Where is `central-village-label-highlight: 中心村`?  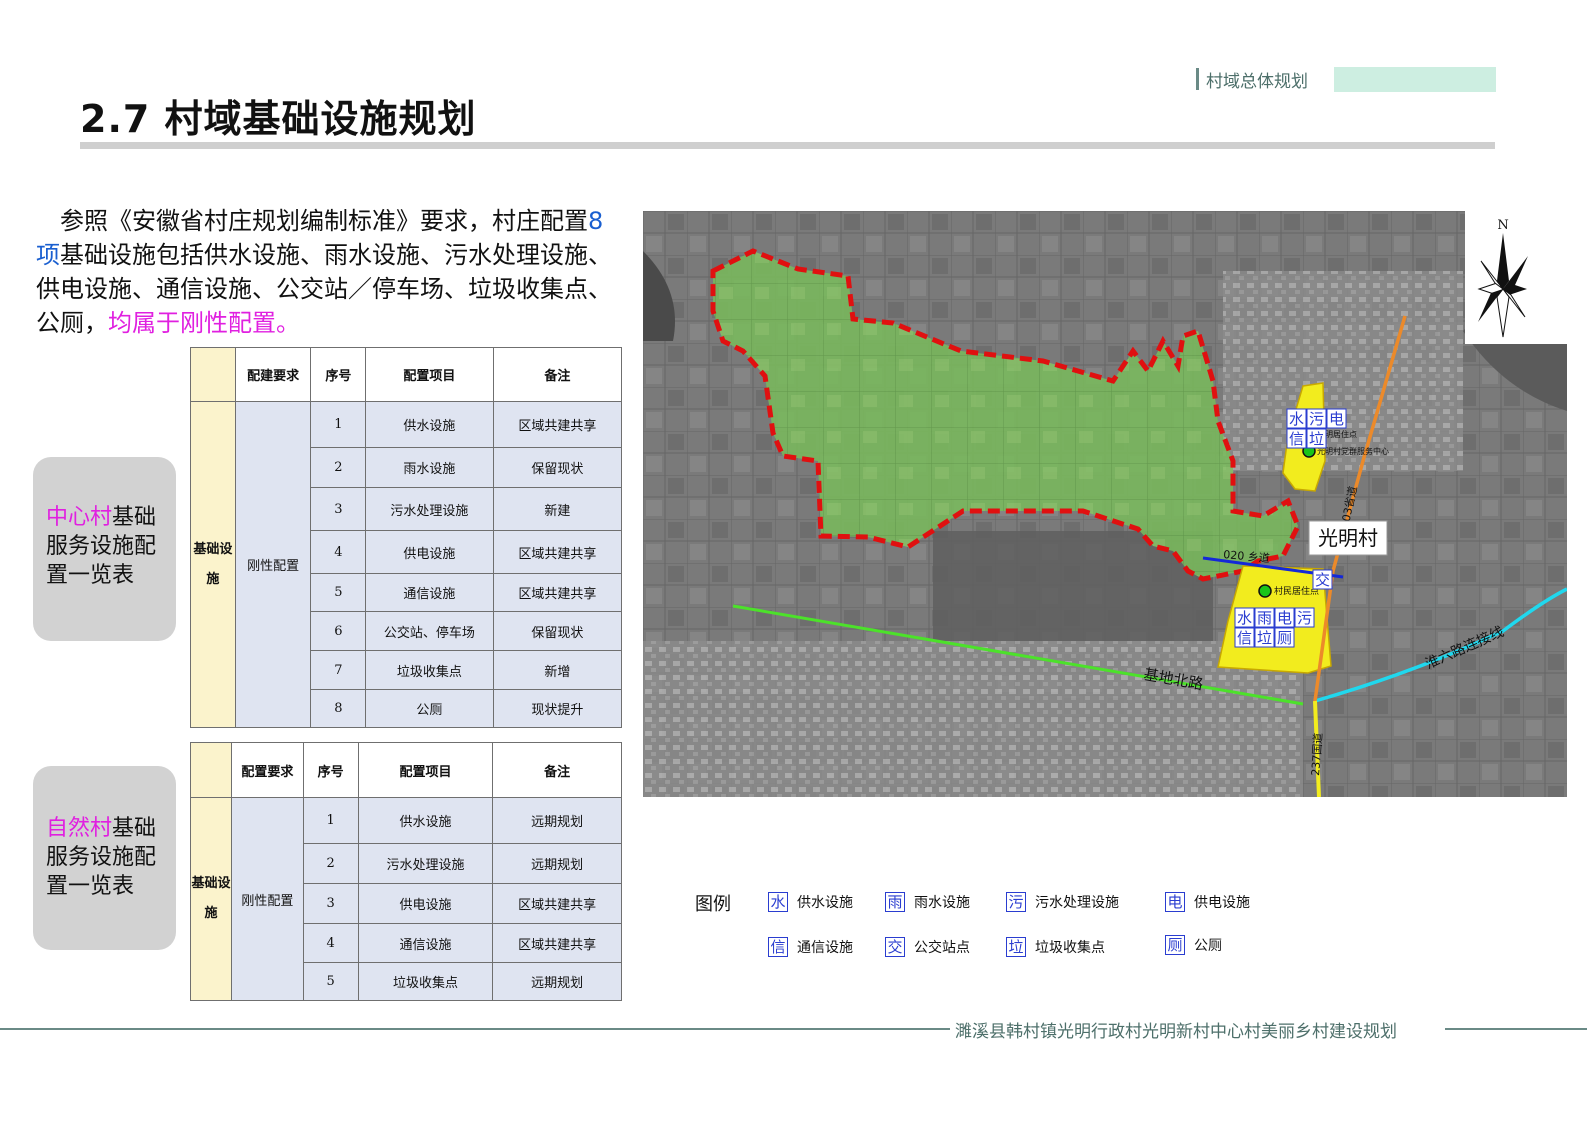
central-village-label-highlight: 中心村 is located at coordinates (79, 517).